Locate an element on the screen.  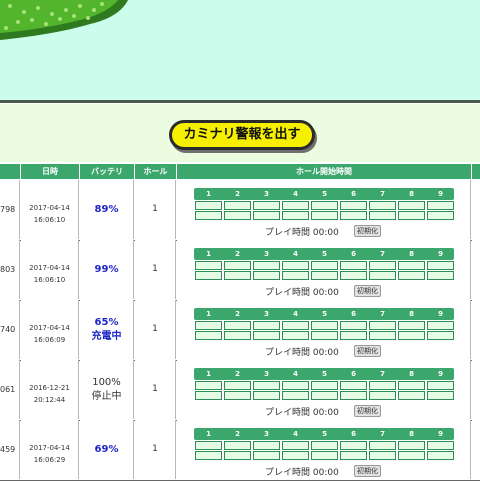
header-hole: ホール is located at coordinates (155, 171).